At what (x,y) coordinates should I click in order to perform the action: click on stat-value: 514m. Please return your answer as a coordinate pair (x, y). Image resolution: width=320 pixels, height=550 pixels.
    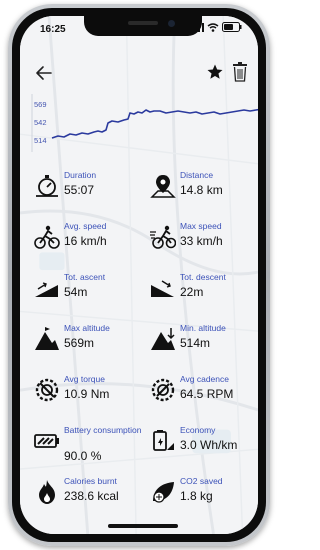
    Looking at the image, I should click on (195, 343).